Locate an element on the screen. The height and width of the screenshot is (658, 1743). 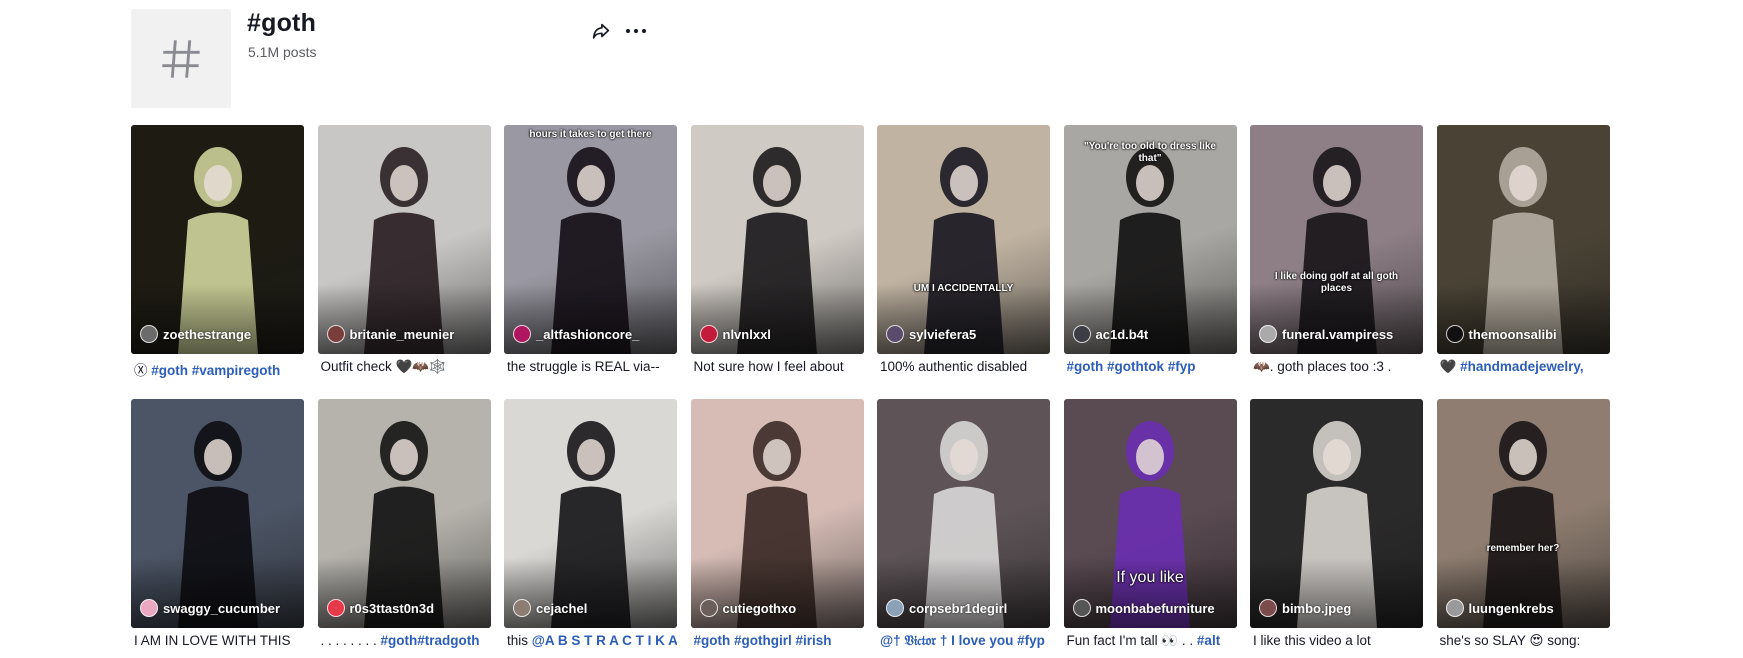
video-thumbnail: themoonsalibi is located at coordinates (1523, 239).